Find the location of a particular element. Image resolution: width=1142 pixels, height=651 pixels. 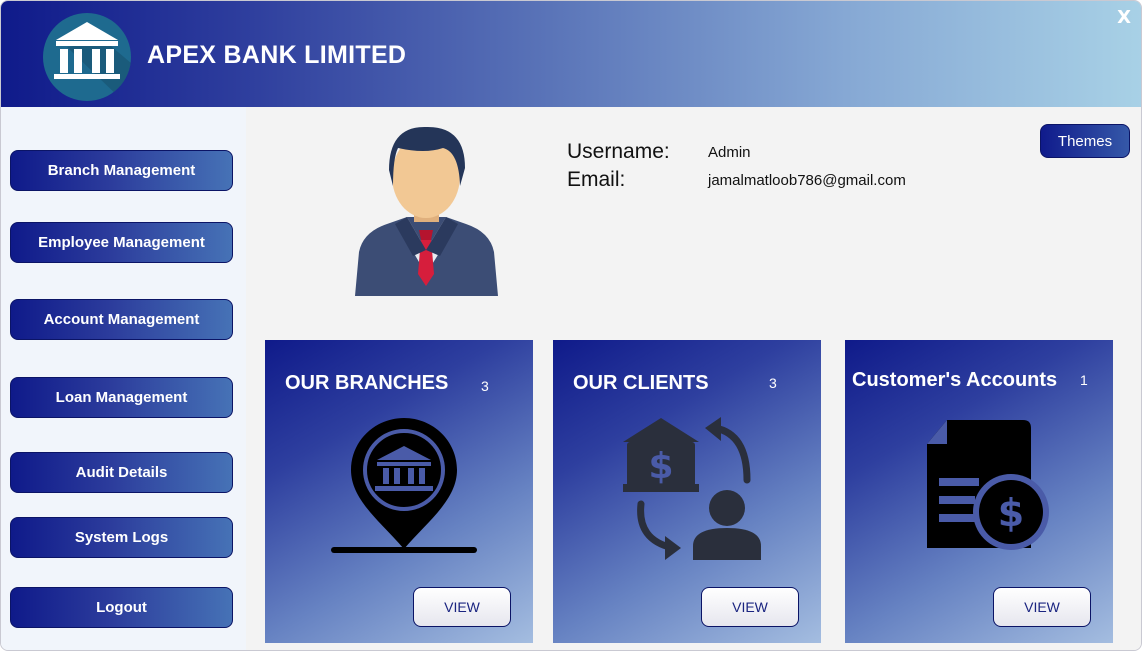

branches-card: OUR BRANCHES 3 VIEW is located at coordinates (399, 491).